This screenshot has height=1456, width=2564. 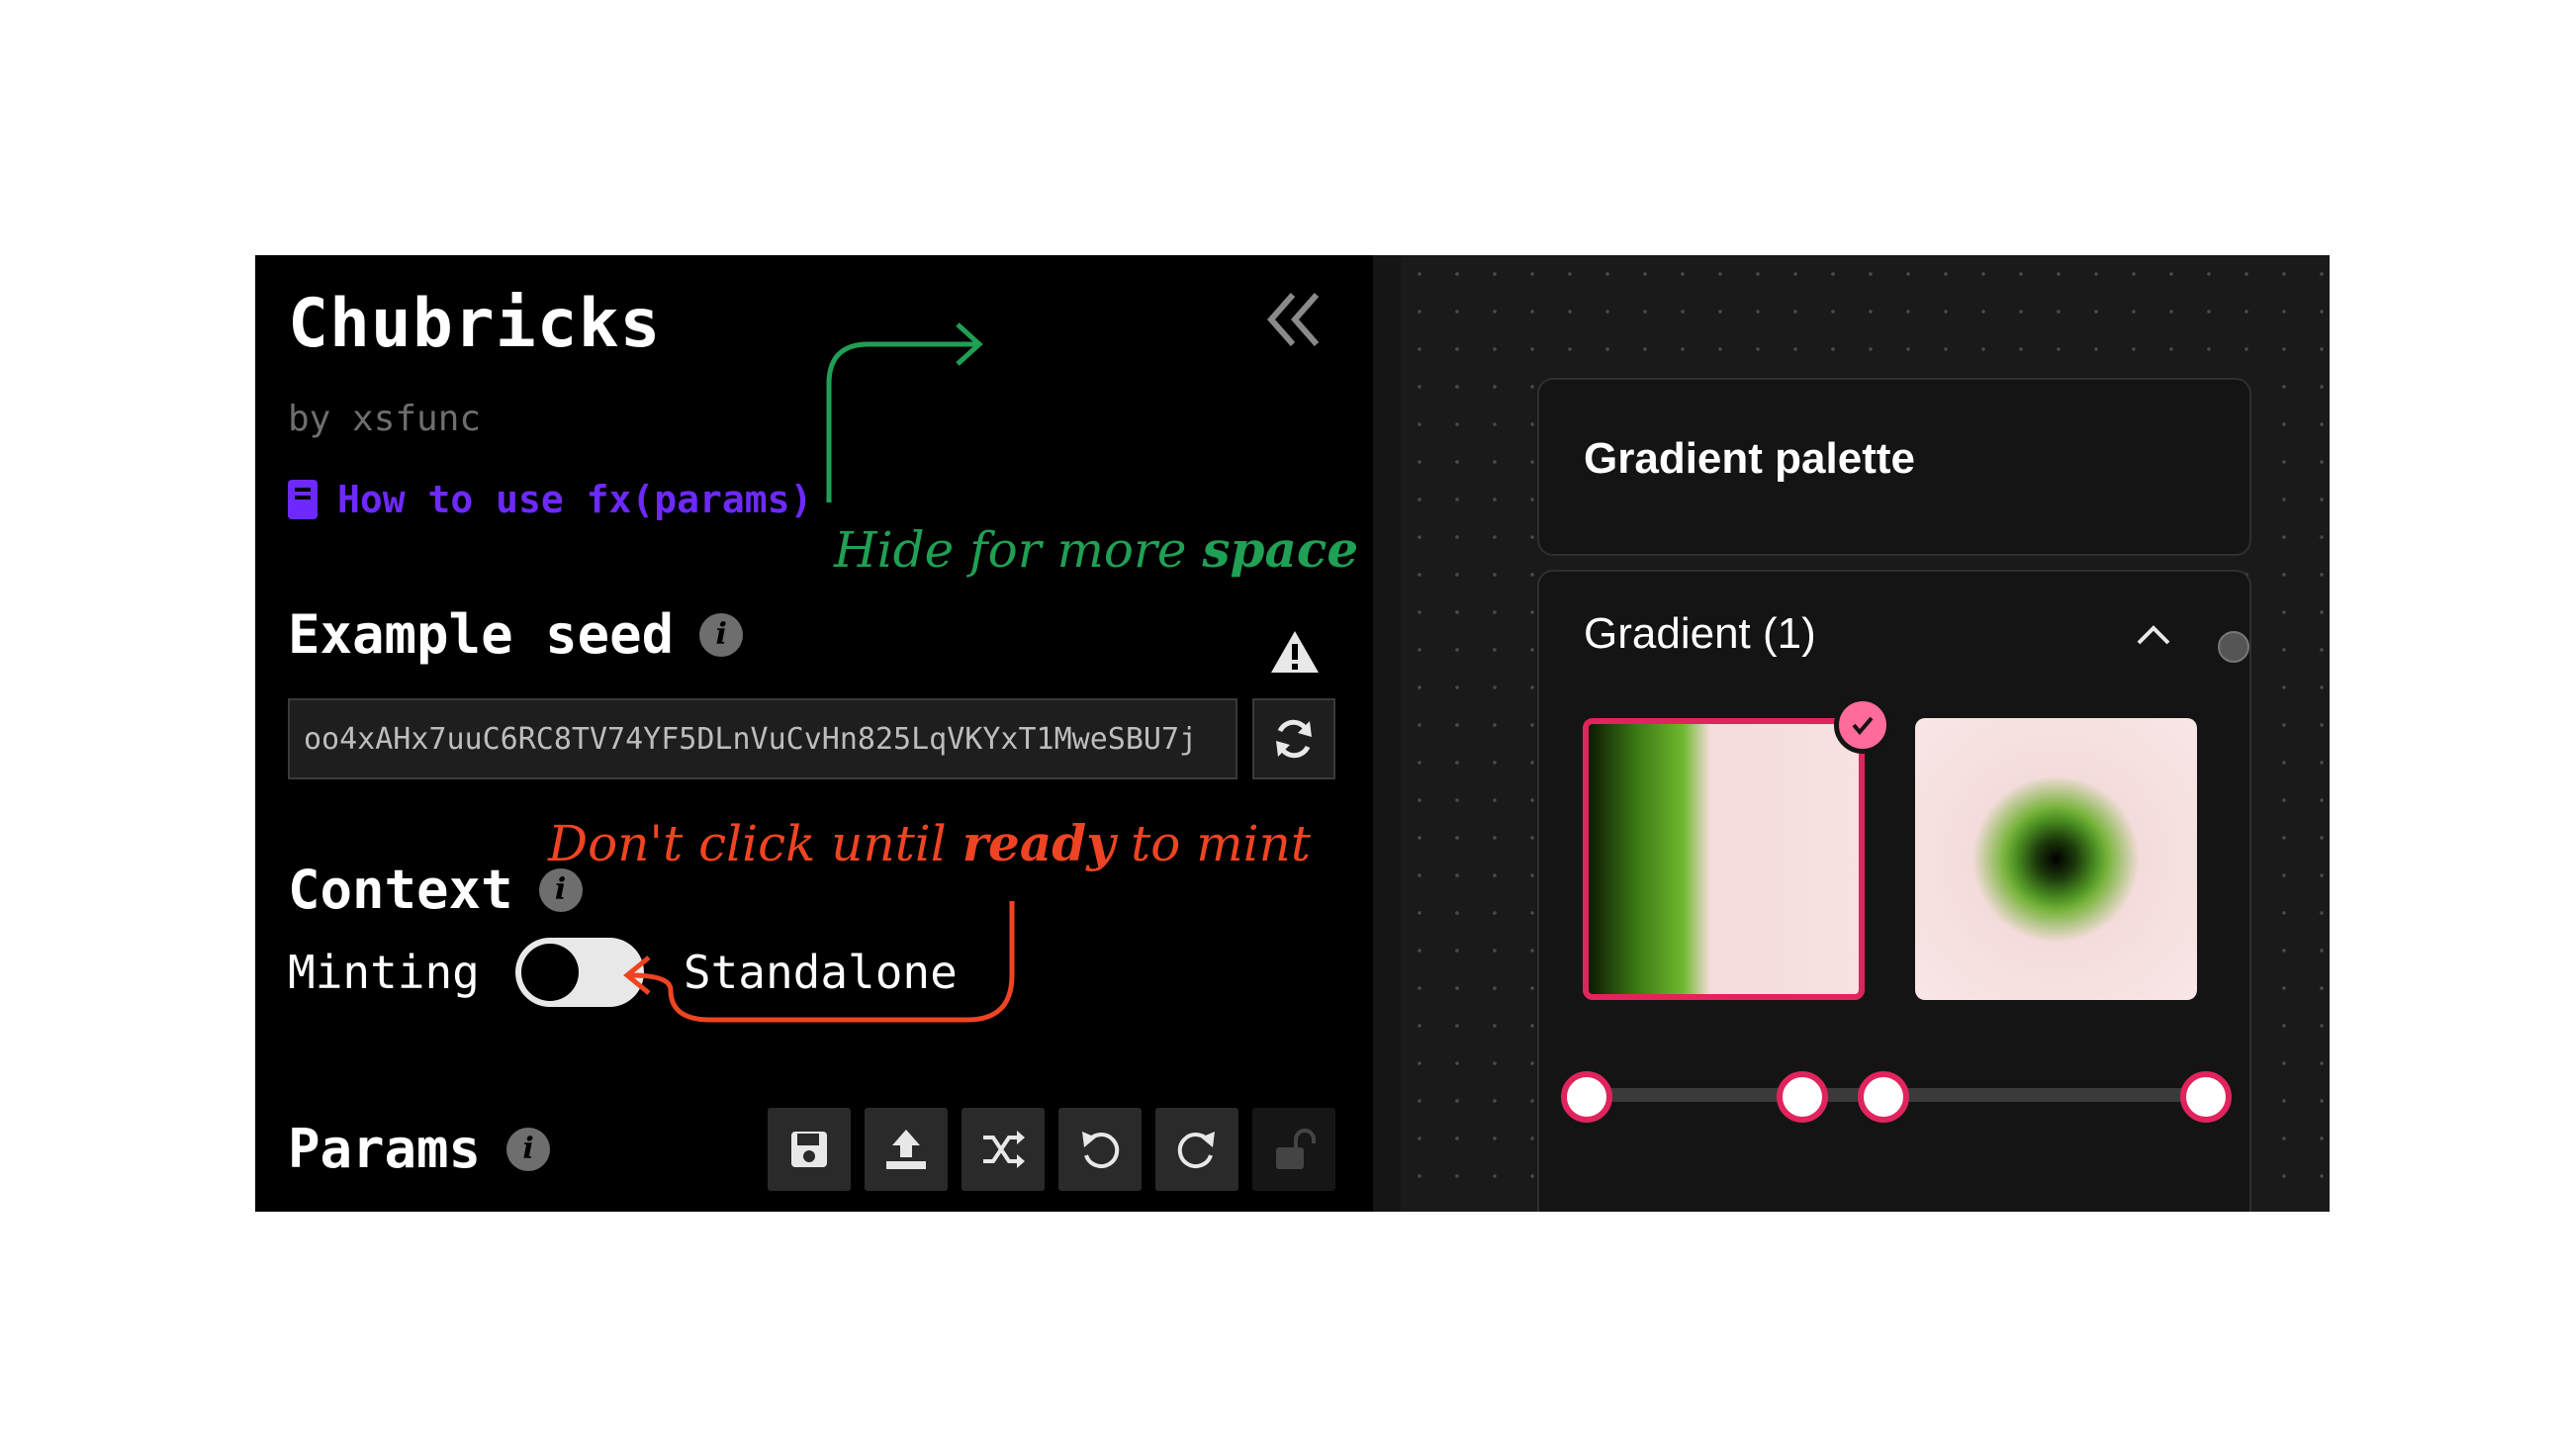 I want to click on palette-title: Gradient palette, so click(x=1749, y=458).